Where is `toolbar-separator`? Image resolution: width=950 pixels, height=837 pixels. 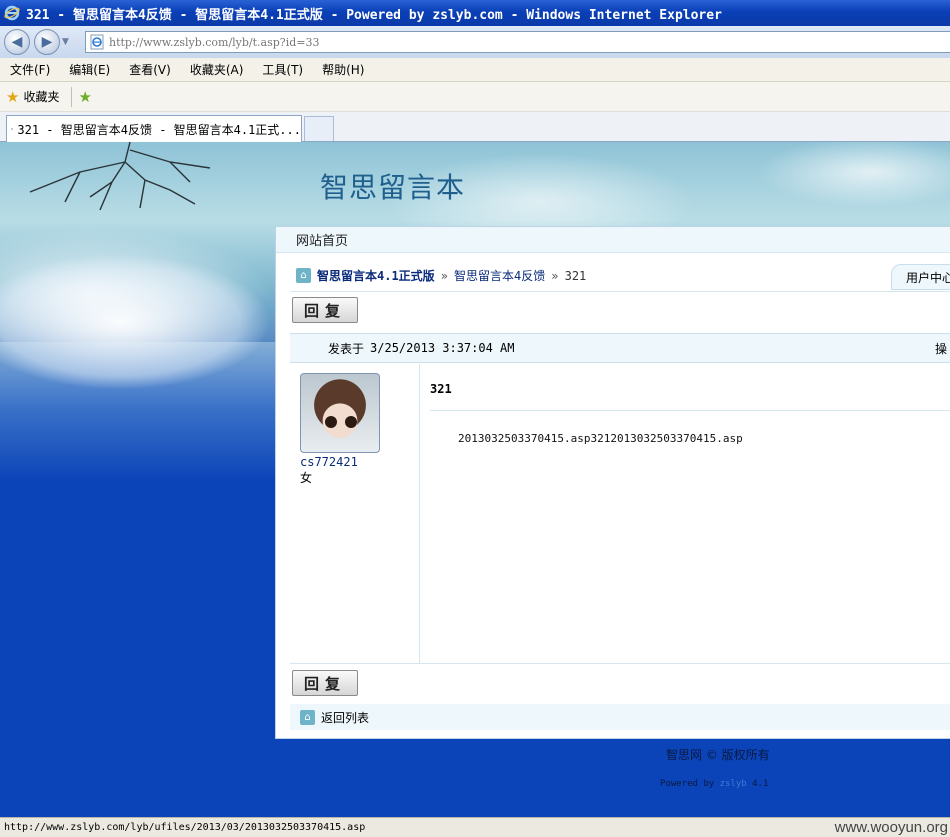
toolbar-separator is located at coordinates (72, 96).